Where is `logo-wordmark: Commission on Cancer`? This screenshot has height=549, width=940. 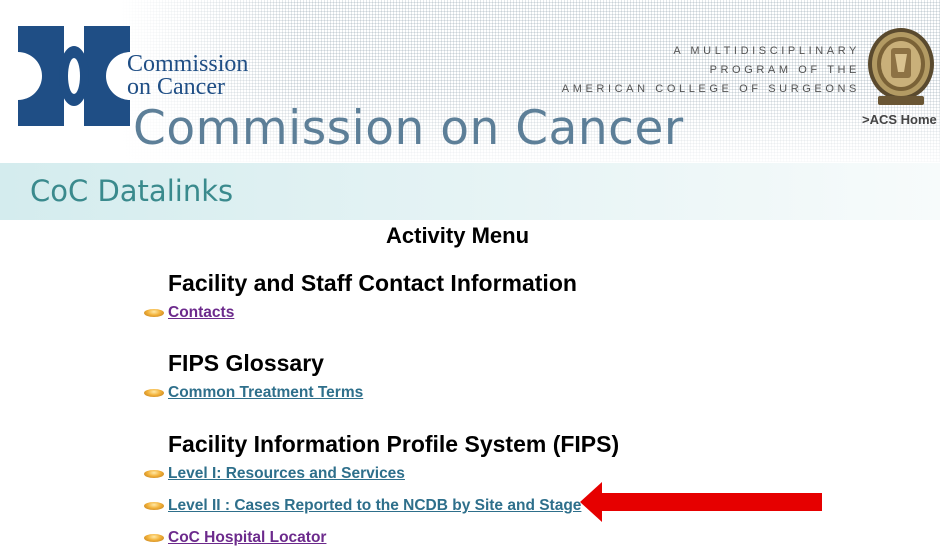 logo-wordmark: Commission on Cancer is located at coordinates (188, 75).